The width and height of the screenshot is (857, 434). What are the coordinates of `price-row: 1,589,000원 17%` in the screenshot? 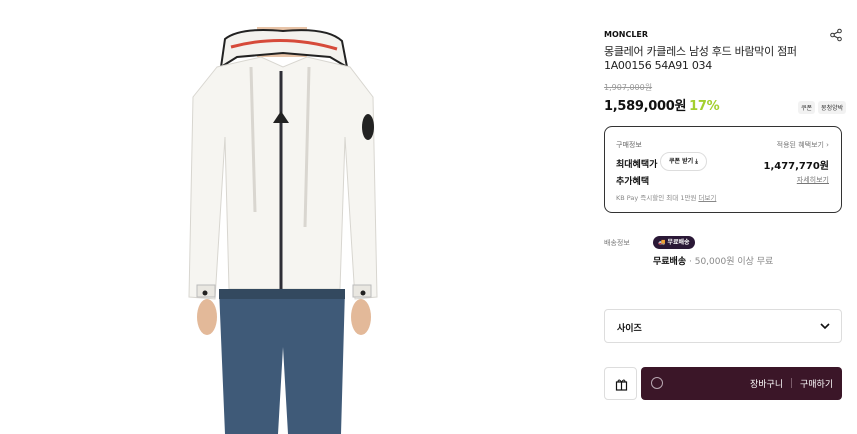 It's located at (662, 104).